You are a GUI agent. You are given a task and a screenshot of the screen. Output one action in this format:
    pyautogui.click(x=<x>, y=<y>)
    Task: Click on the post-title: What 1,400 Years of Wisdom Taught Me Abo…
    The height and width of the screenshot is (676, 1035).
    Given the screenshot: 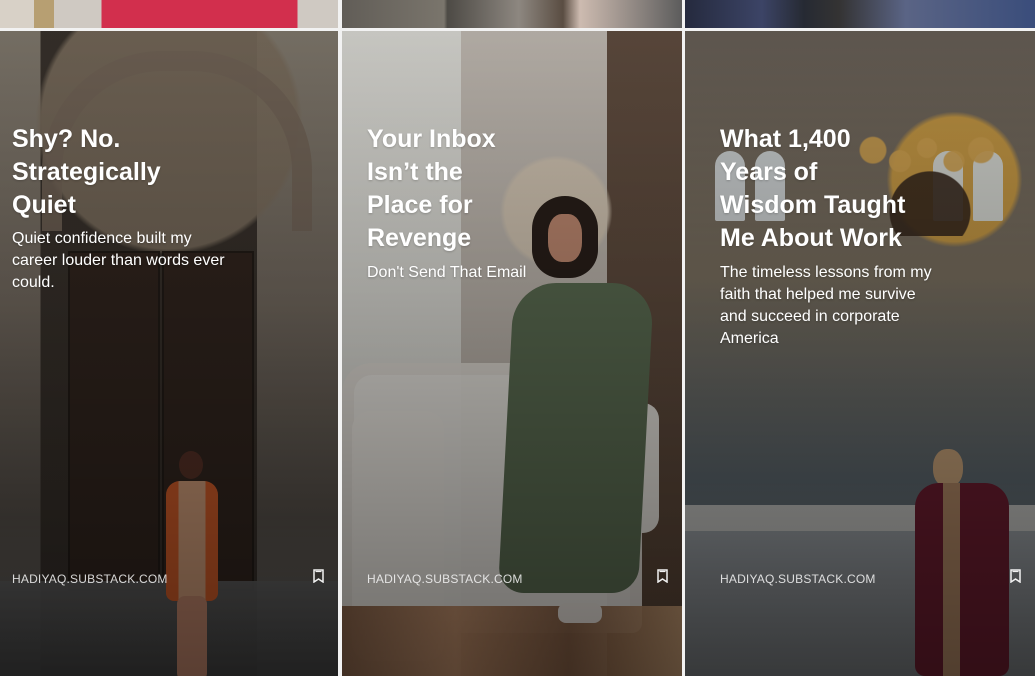 What is the action you would take?
    pyautogui.click(x=855, y=189)
    